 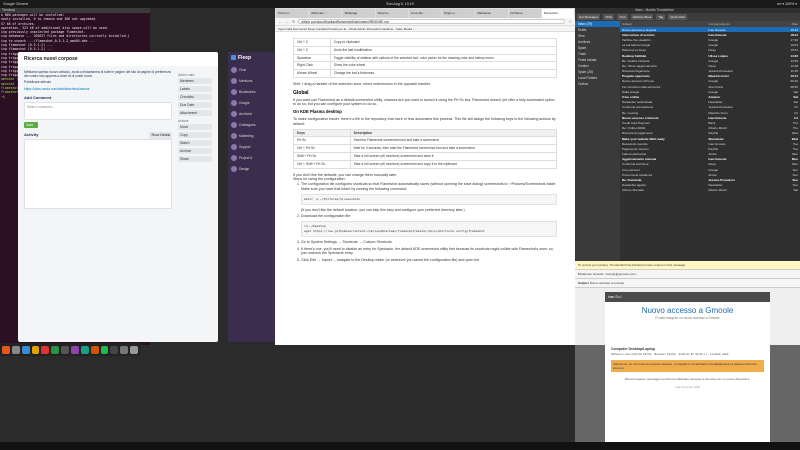 What do you see at coordinates (252, 113) in the screenshot?
I see `chat-item: Archived` at bounding box center [252, 113].